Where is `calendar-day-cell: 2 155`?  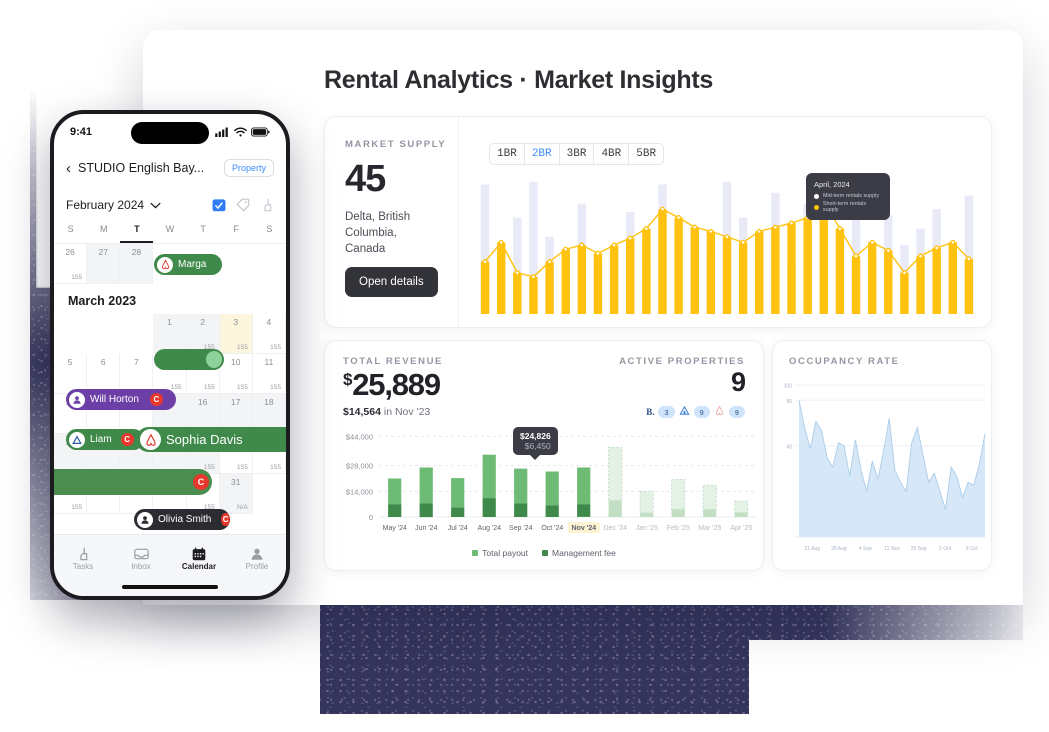
calendar-day-cell: 2 155 is located at coordinates (203, 334).